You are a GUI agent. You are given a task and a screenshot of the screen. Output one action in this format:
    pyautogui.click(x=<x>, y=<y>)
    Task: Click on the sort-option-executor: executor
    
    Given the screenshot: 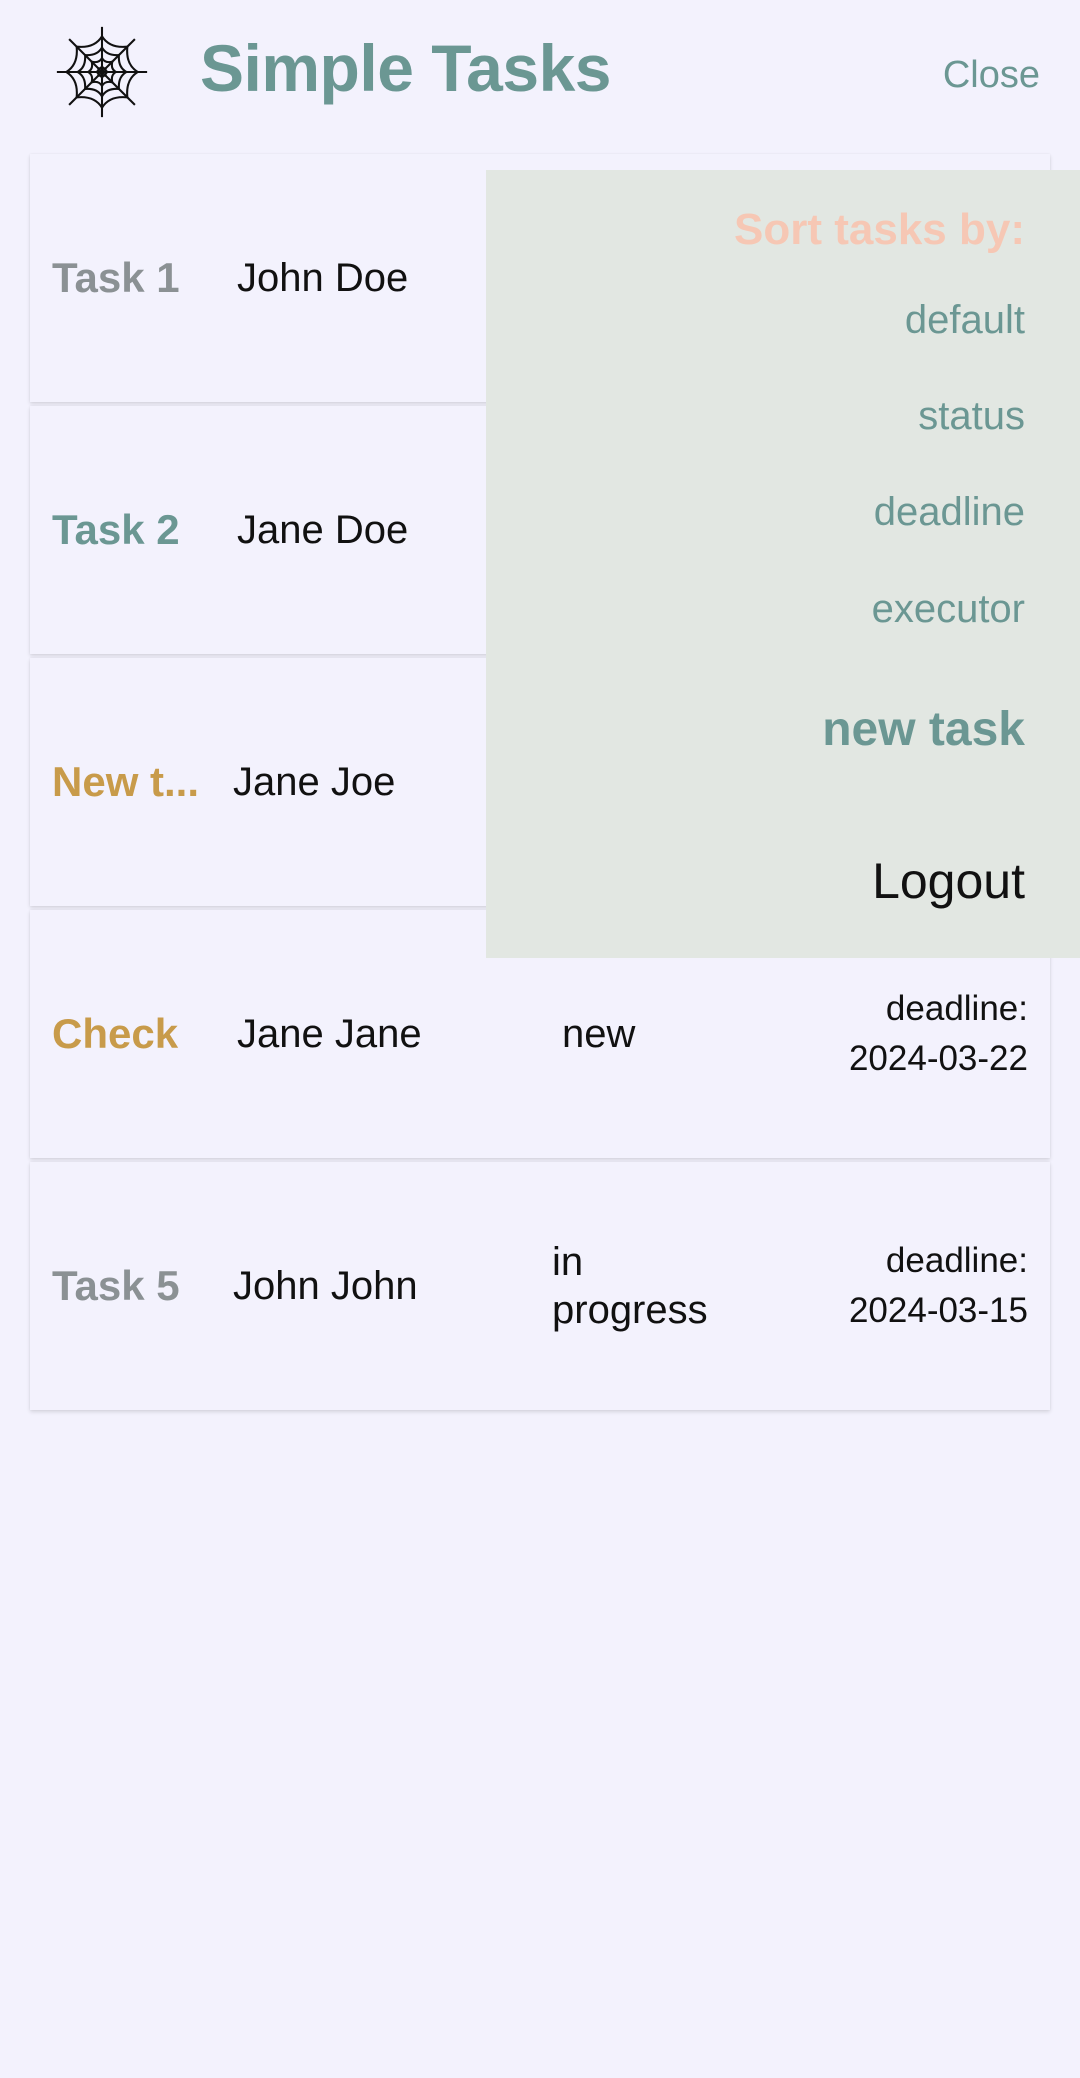 What is the action you would take?
    pyautogui.click(x=948, y=609)
    